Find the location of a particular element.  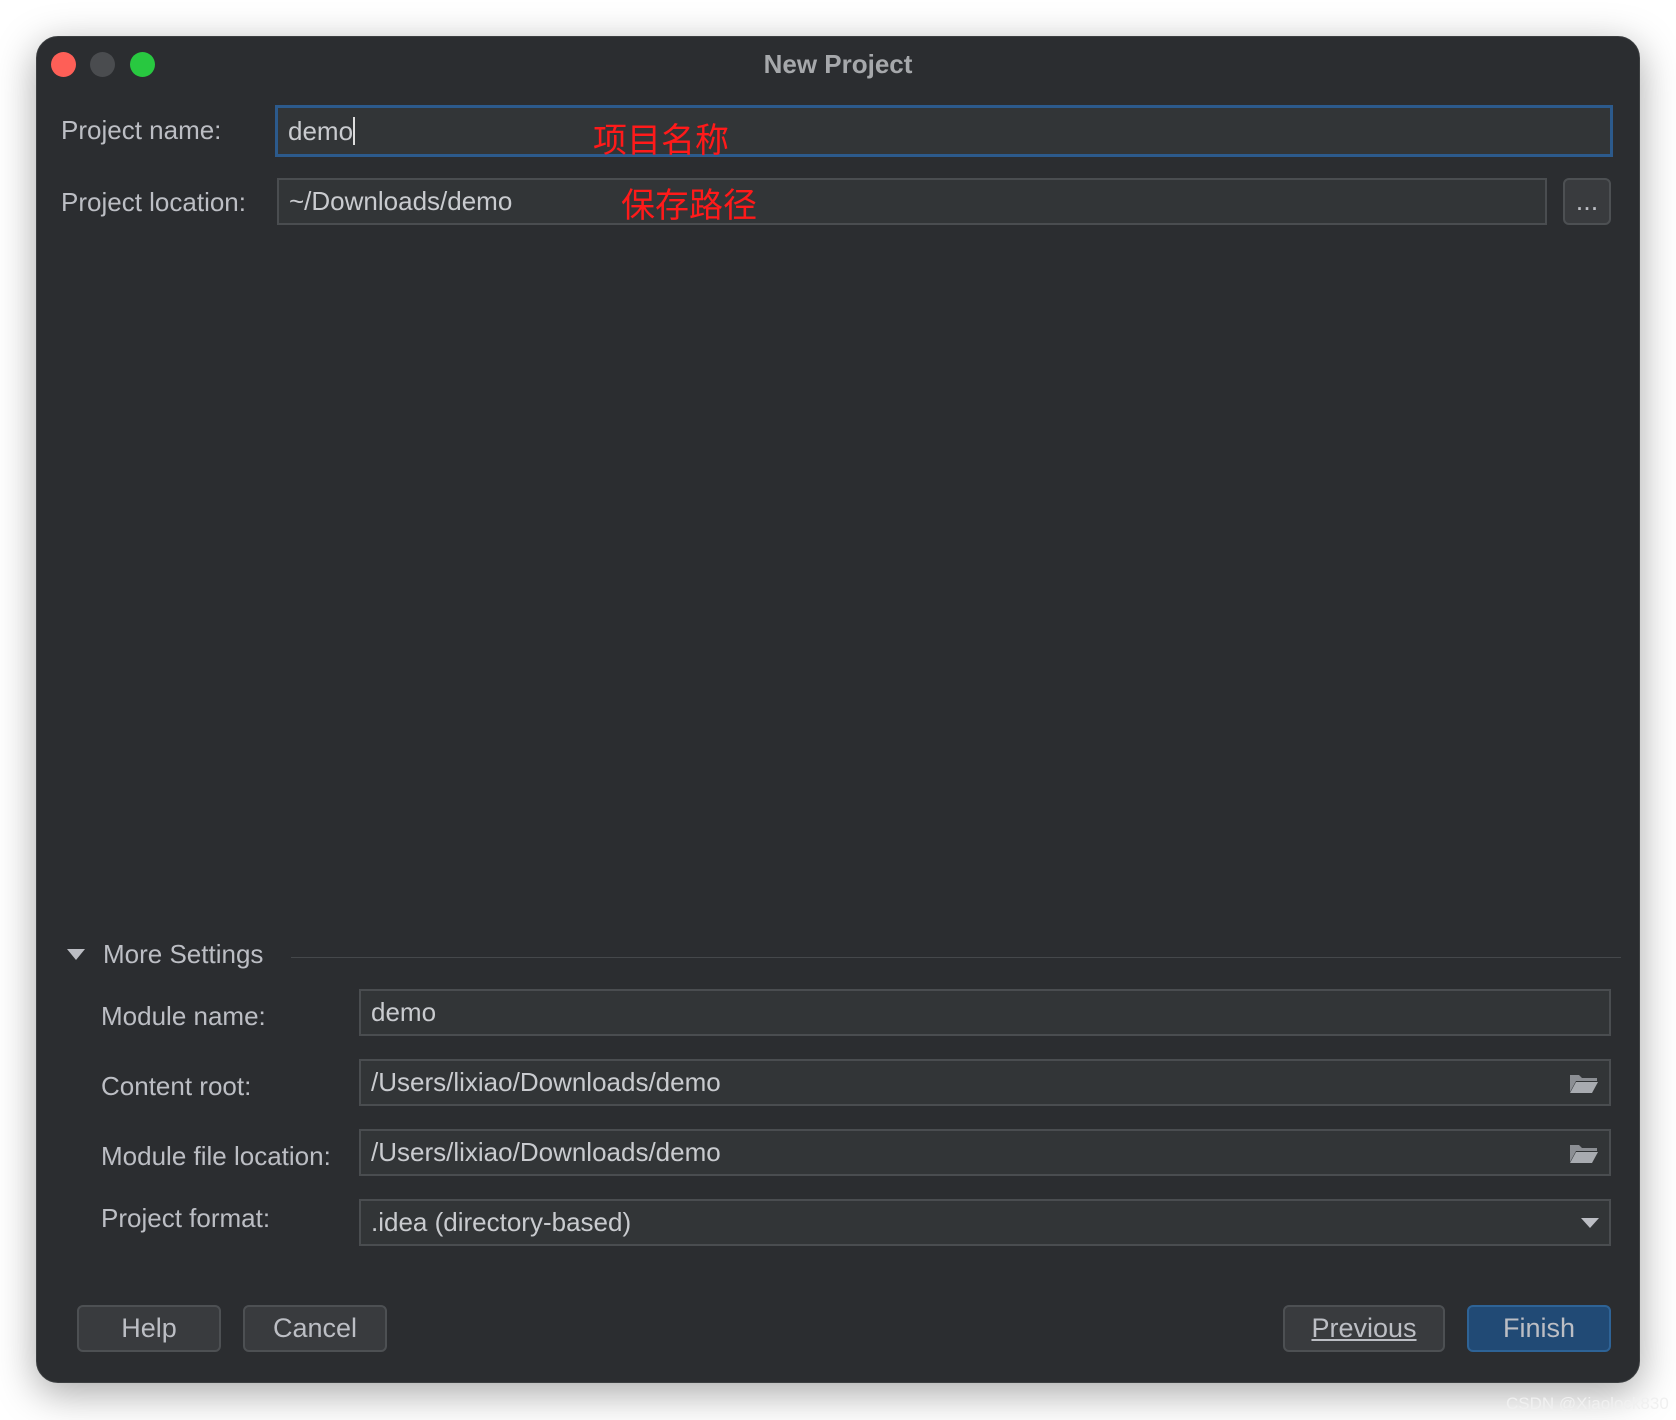

finish-button: Finish is located at coordinates (1539, 1328).